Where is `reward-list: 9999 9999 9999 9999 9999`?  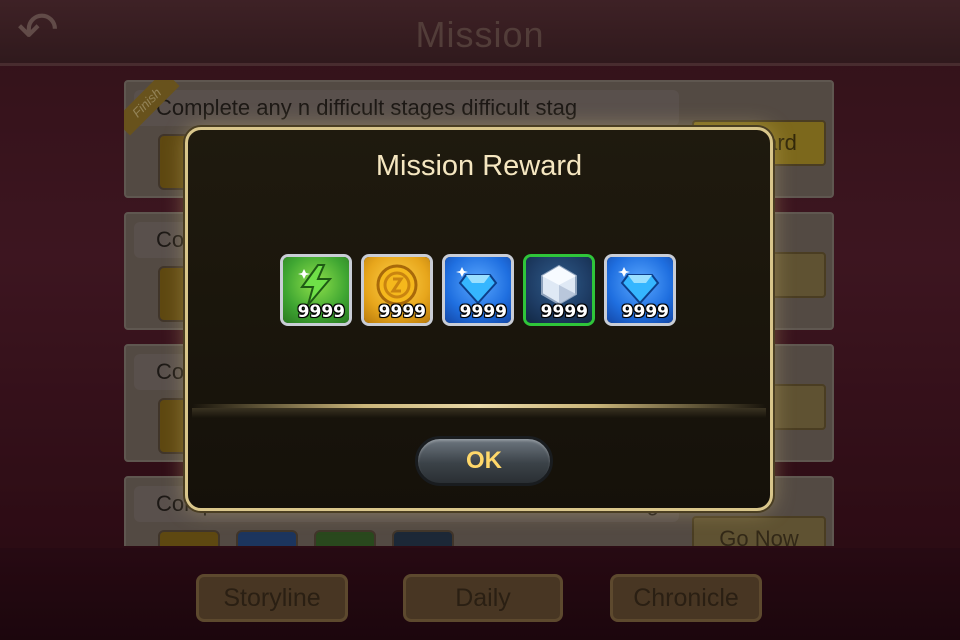
reward-list: 9999 9999 9999 9999 9999 is located at coordinates (480, 291).